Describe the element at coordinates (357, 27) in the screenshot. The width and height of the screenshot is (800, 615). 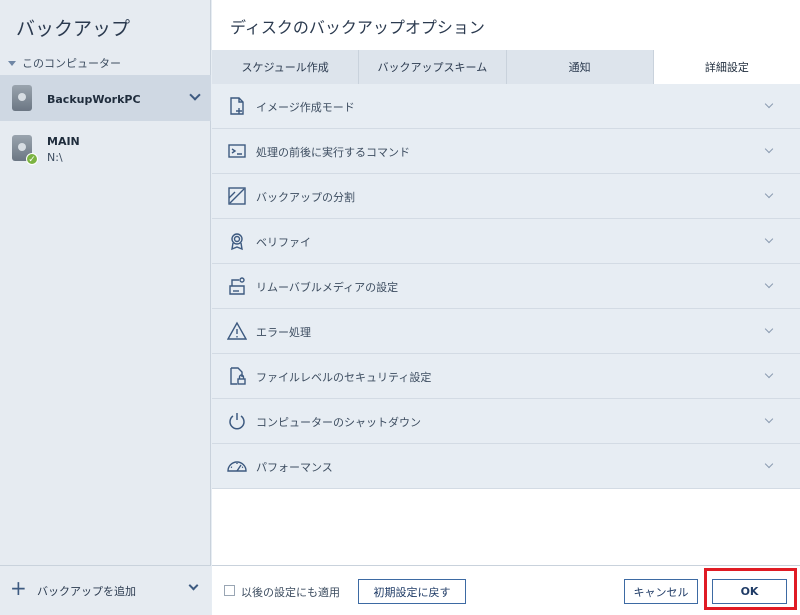
I see `page-title: ディスクのバックアップオプション` at that location.